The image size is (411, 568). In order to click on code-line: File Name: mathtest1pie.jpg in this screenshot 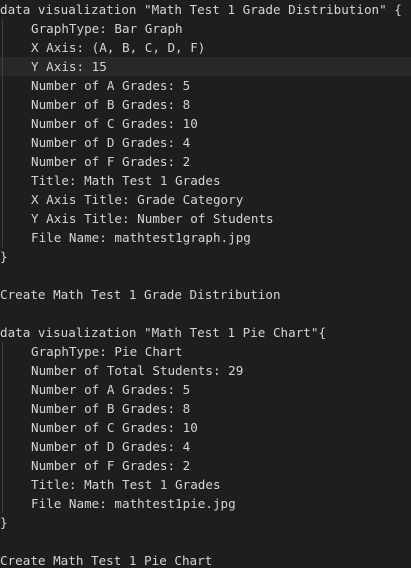, I will do `click(205, 503)`.